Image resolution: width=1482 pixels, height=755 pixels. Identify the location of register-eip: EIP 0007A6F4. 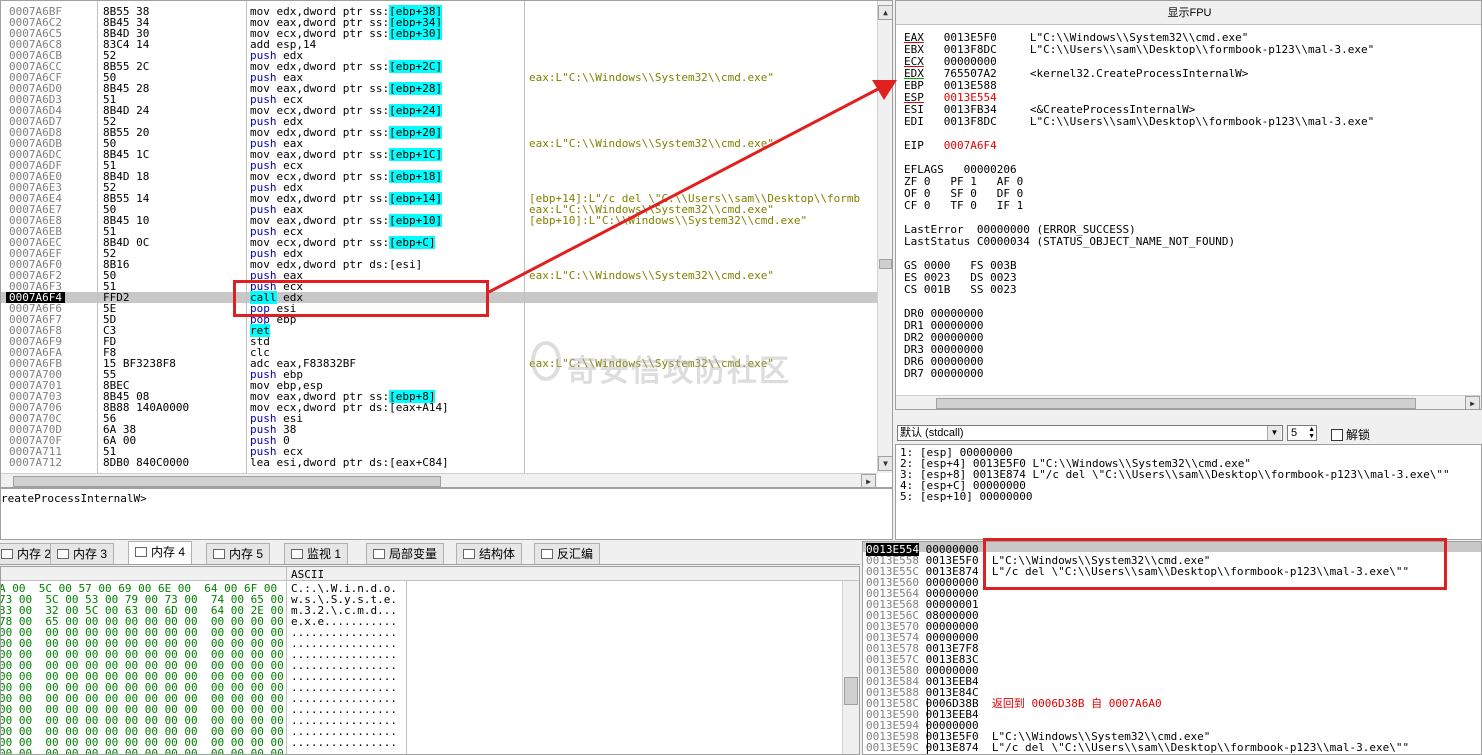
(950, 146).